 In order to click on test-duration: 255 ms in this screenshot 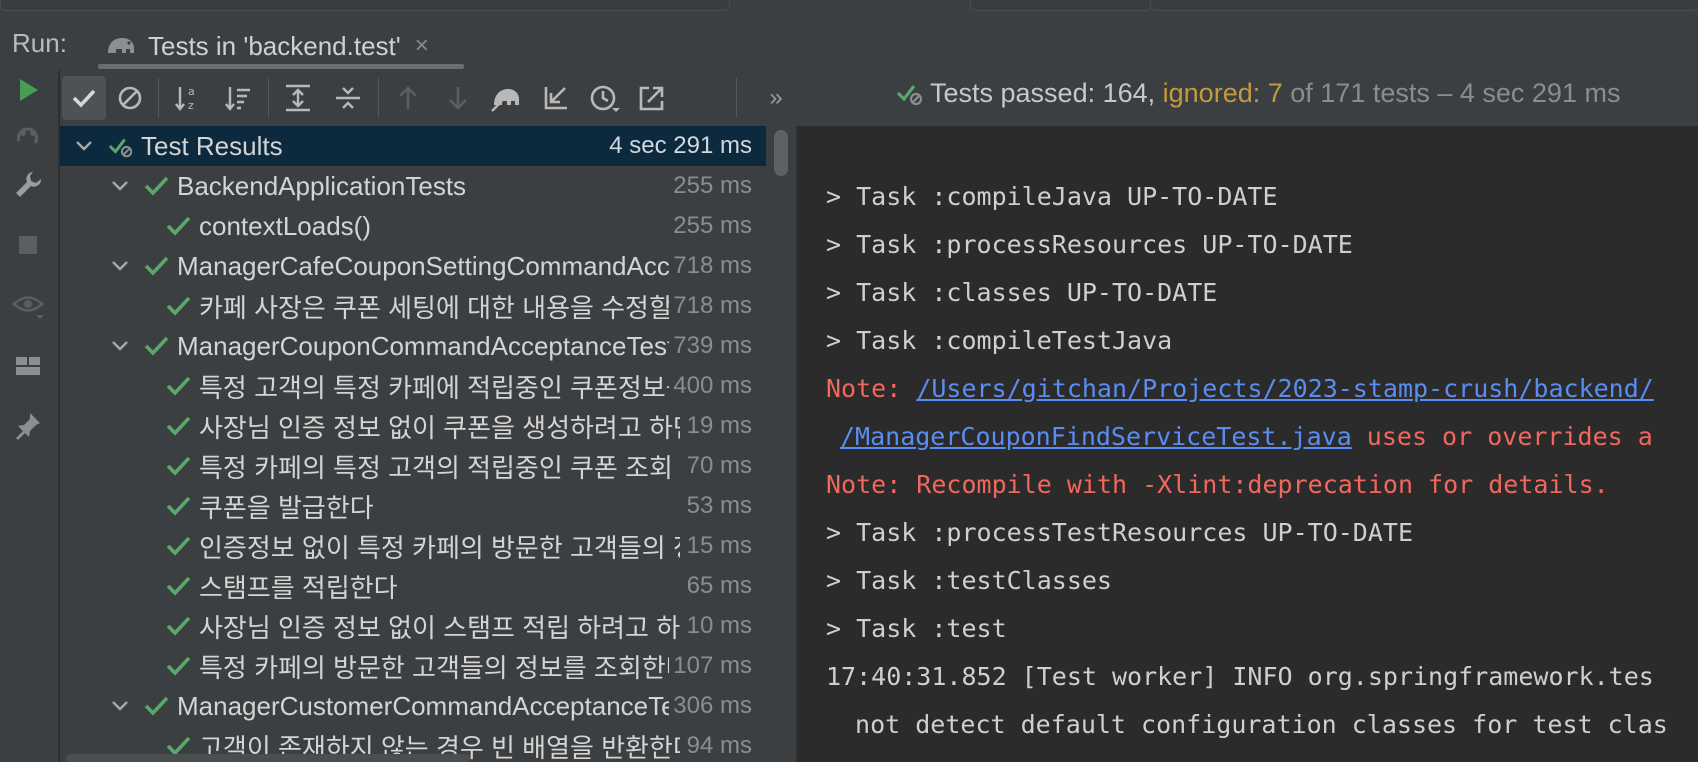, I will do `click(710, 186)`.